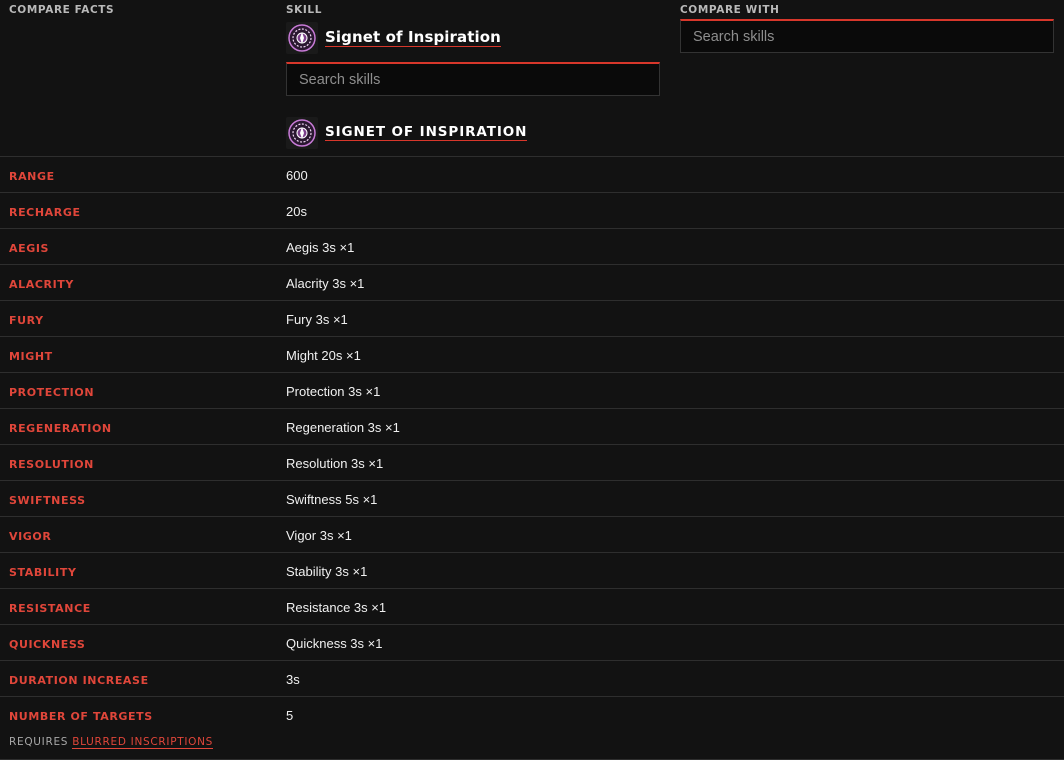 This screenshot has height=760, width=1064. What do you see at coordinates (327, 571) in the screenshot?
I see `fact-value: Stability 3s ×1` at bounding box center [327, 571].